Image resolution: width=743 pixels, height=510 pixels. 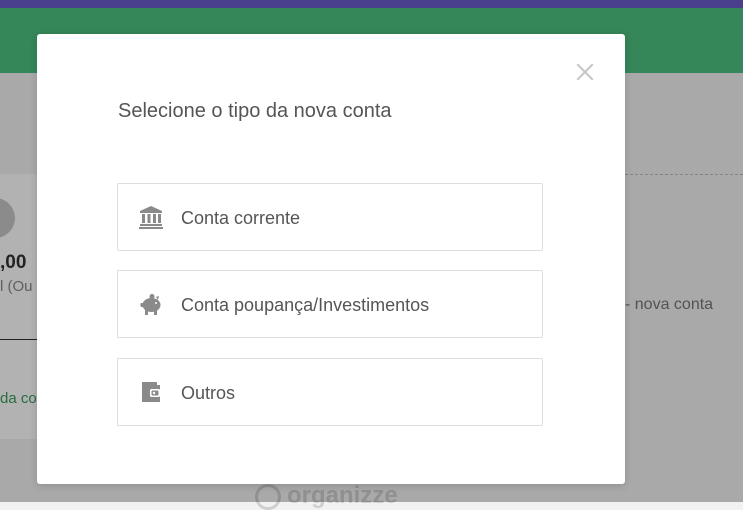 What do you see at coordinates (330, 217) in the screenshot?
I see `option-checking-account: Conta corrente` at bounding box center [330, 217].